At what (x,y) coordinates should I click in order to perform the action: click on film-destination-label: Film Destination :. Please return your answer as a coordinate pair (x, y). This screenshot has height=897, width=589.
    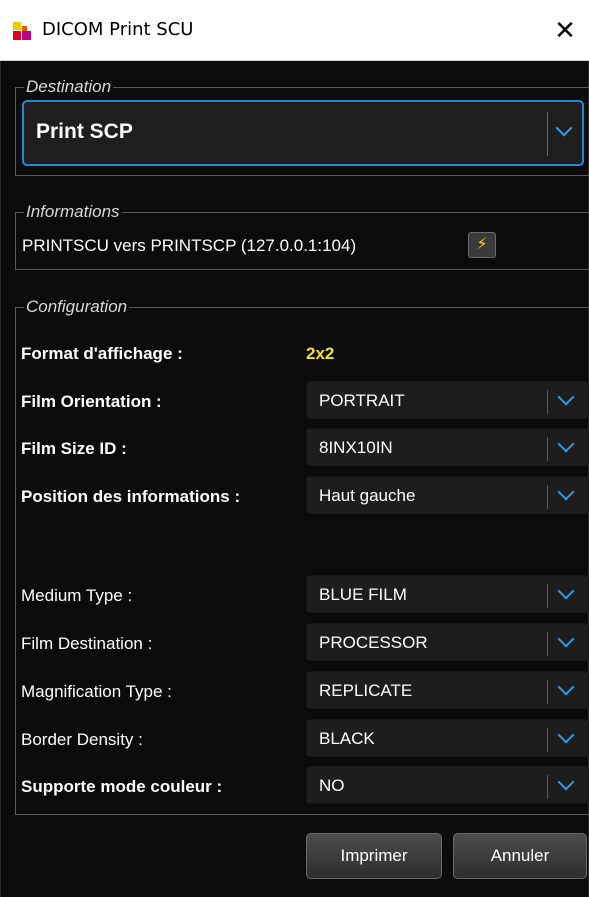
    Looking at the image, I should click on (87, 643).